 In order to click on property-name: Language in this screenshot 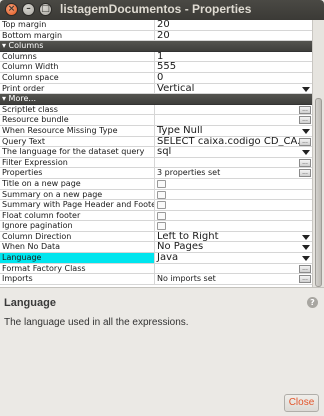, I will do `click(77, 258)`.